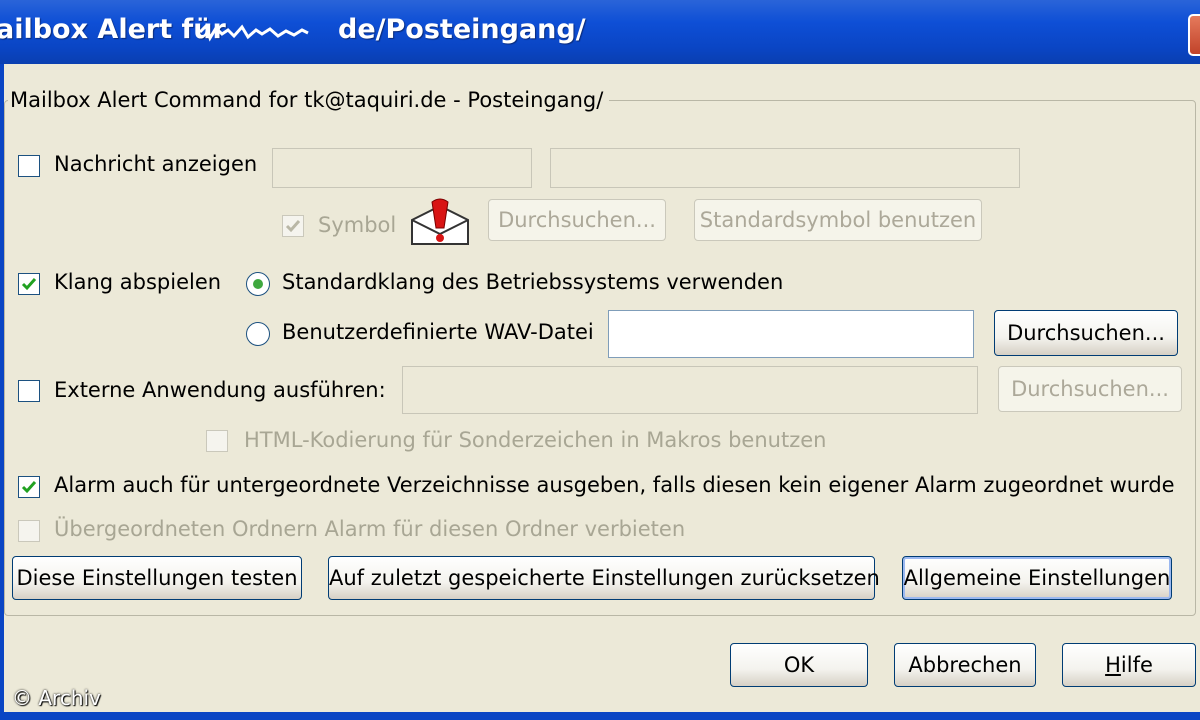  What do you see at coordinates (138, 282) in the screenshot?
I see `play-sound-label: Klang abspielen` at bounding box center [138, 282].